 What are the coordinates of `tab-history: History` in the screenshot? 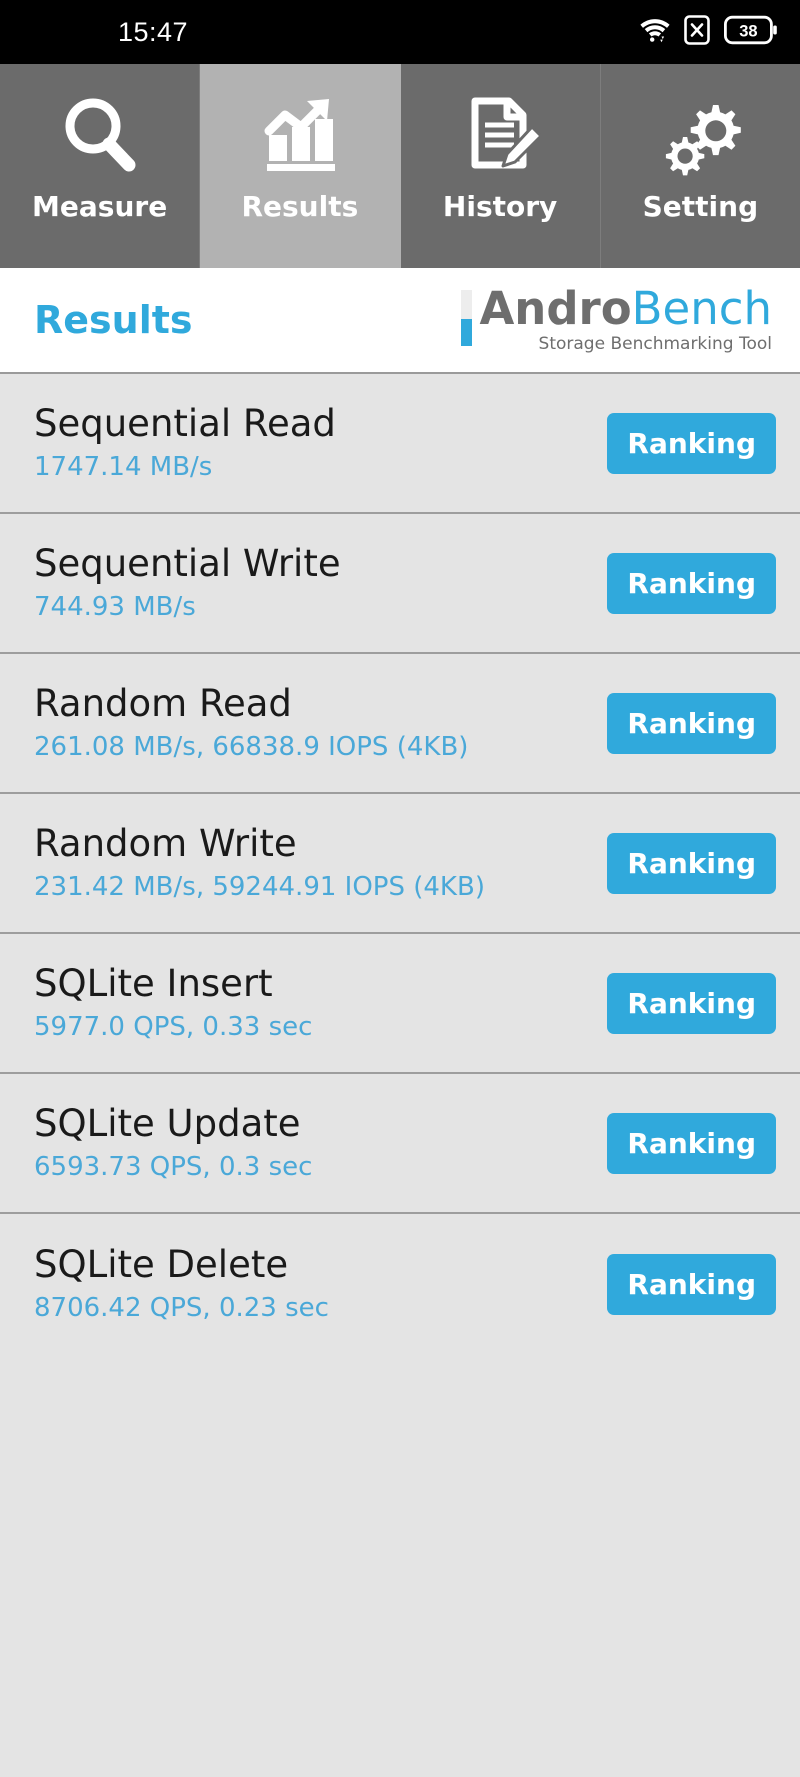 It's located at (500, 166).